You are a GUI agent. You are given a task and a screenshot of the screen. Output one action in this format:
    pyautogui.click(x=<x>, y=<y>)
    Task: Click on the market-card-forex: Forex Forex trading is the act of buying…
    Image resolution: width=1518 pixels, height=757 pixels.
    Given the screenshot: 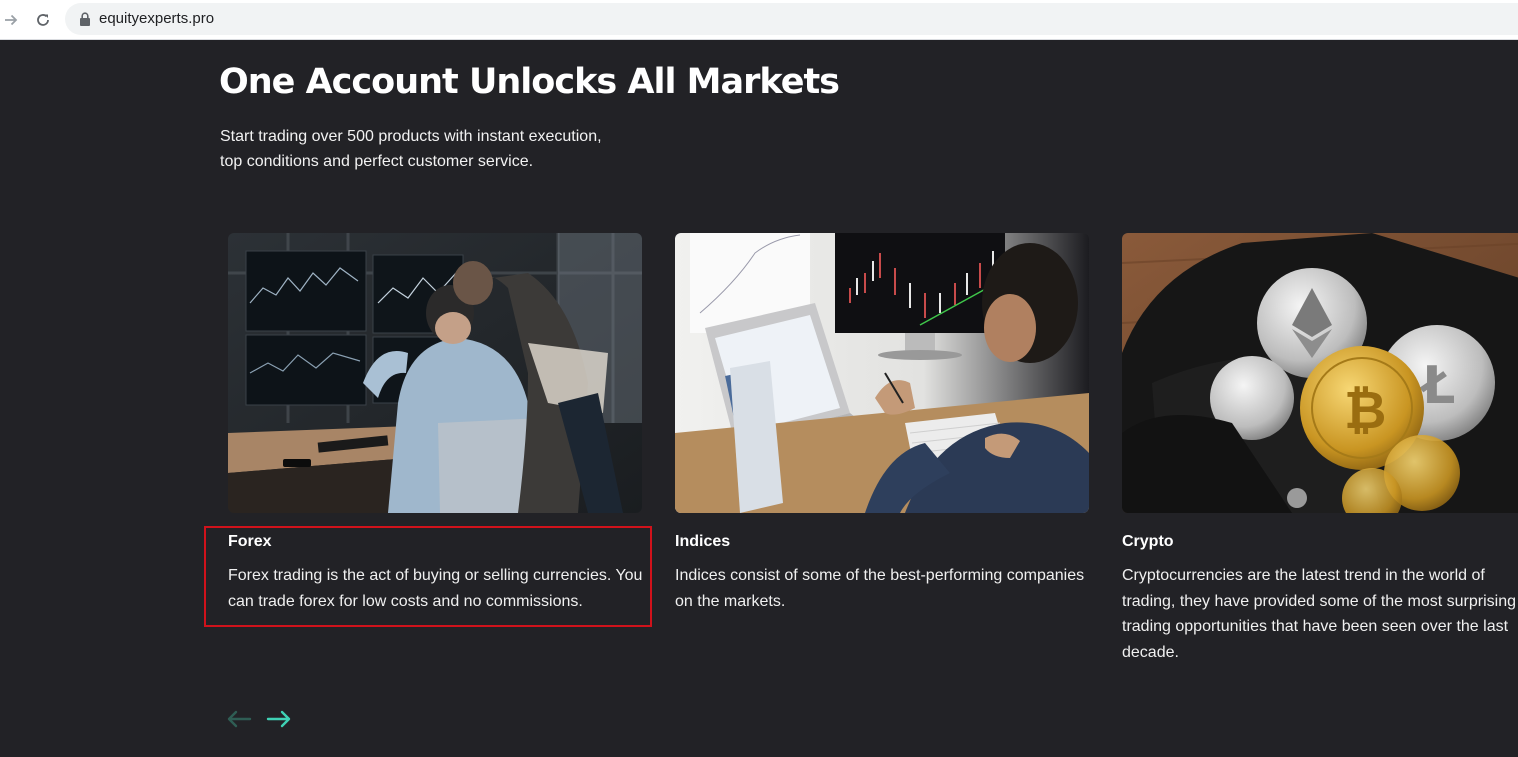 What is the action you would take?
    pyautogui.click(x=435, y=421)
    